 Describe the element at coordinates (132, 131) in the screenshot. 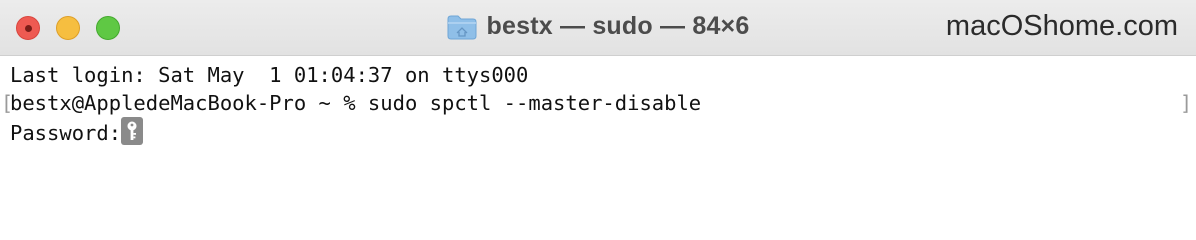

I see `key-icon` at that location.